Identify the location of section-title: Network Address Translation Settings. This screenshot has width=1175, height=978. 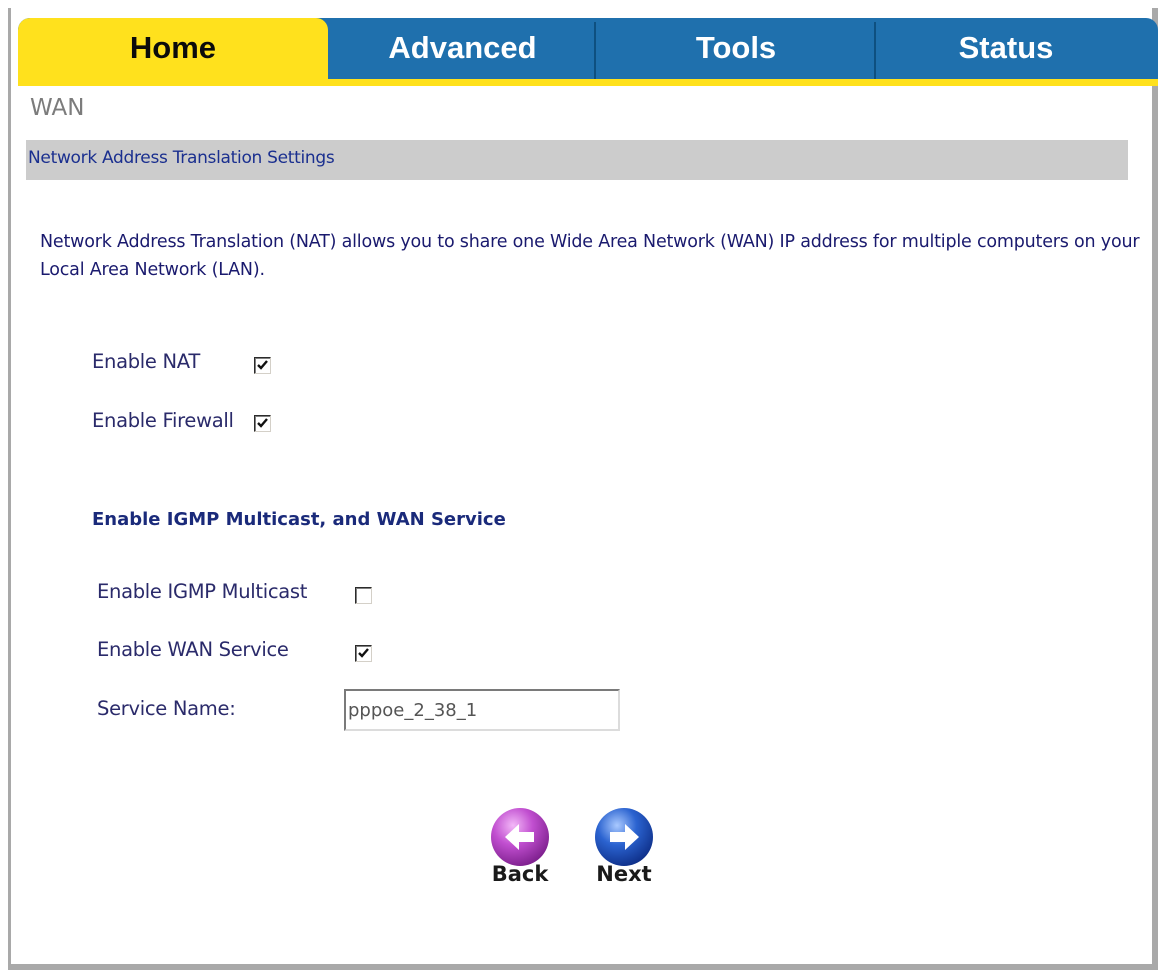
(181, 158).